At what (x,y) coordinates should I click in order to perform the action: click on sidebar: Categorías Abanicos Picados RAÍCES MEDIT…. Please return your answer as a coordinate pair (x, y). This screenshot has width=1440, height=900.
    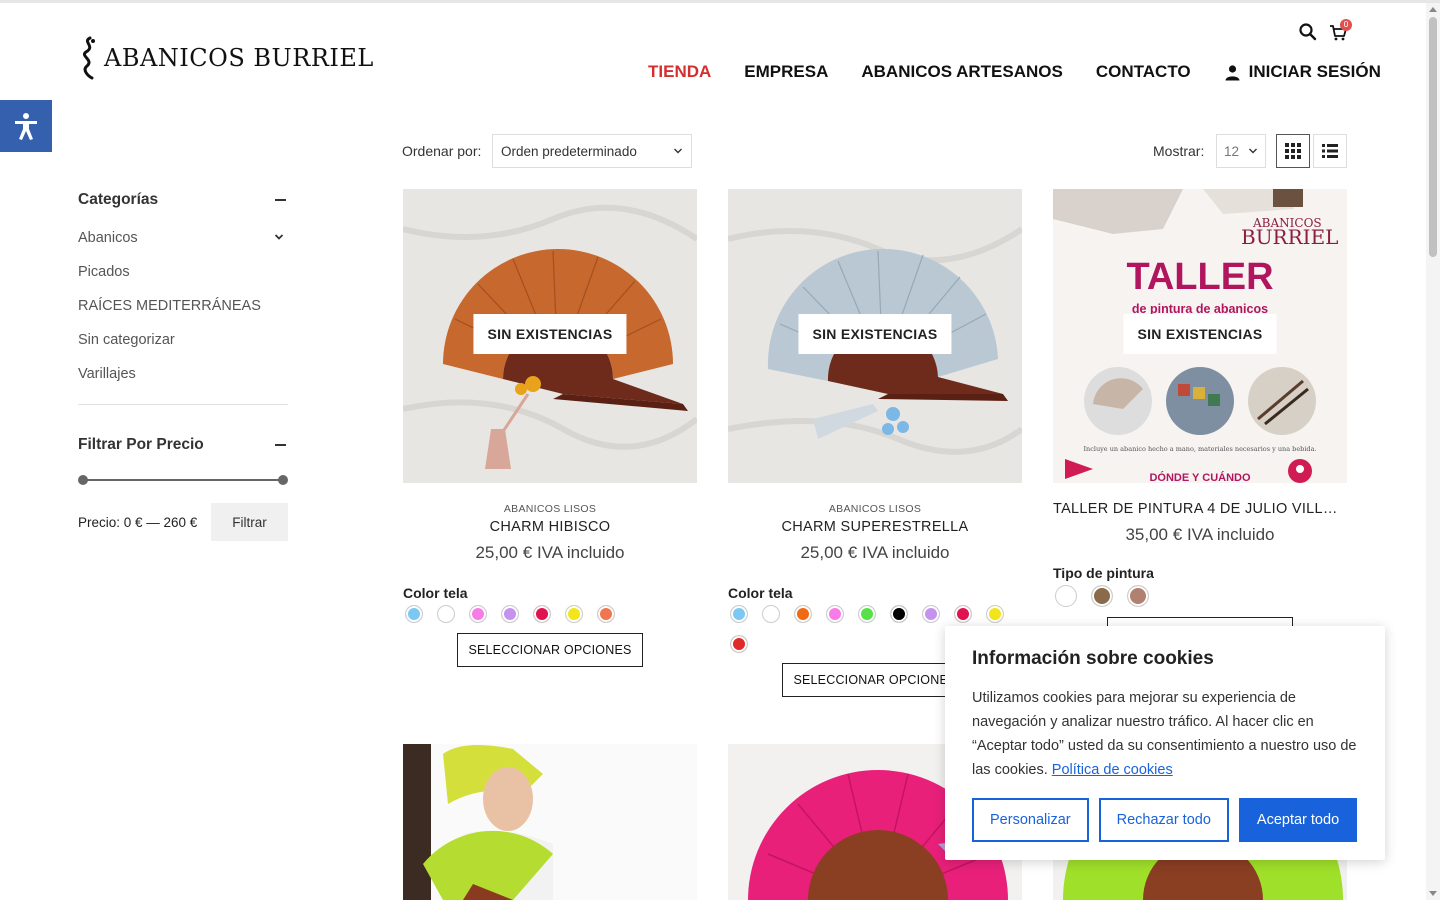
    Looking at the image, I should click on (183, 365).